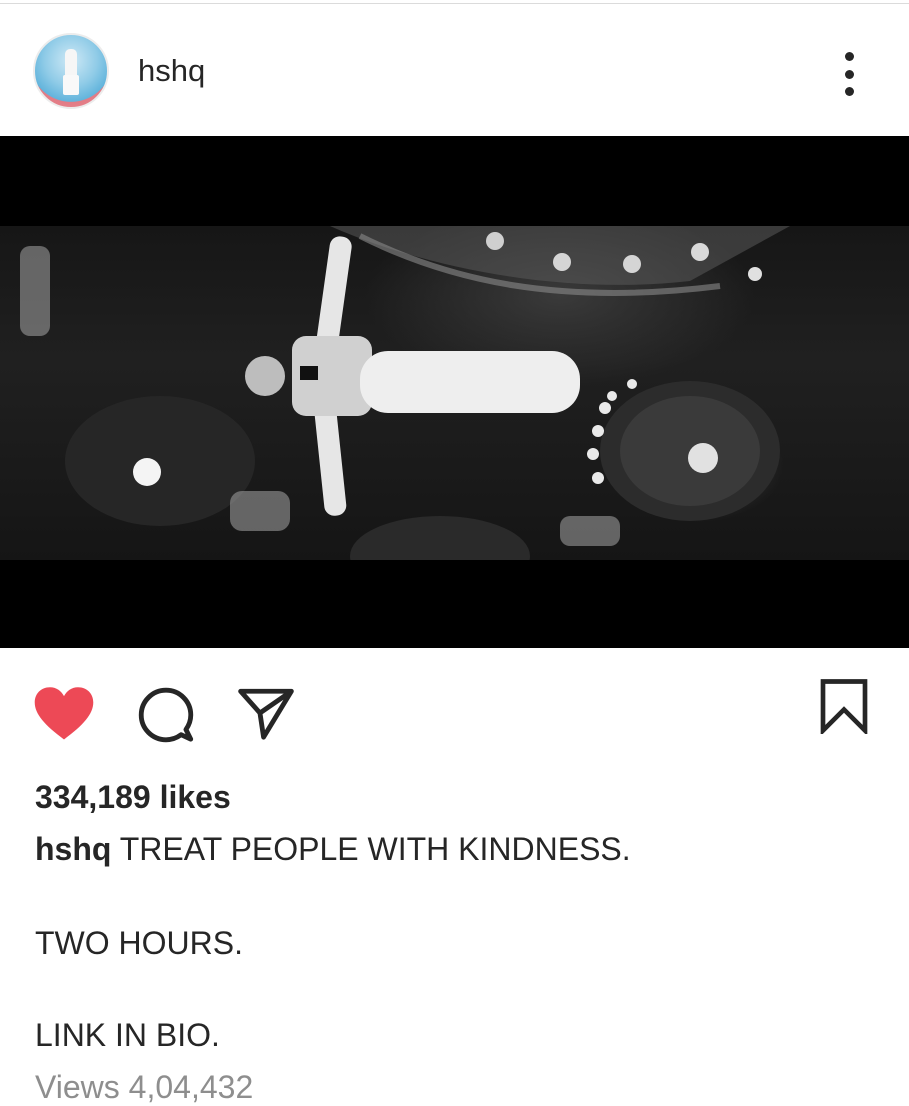  I want to click on heart-svg, so click(64, 713).